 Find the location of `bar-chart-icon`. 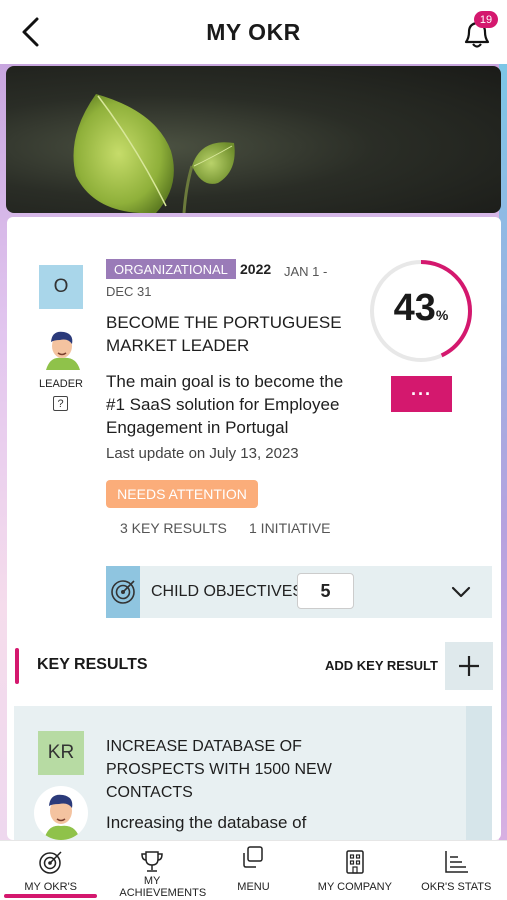

bar-chart-icon is located at coordinates (457, 862).